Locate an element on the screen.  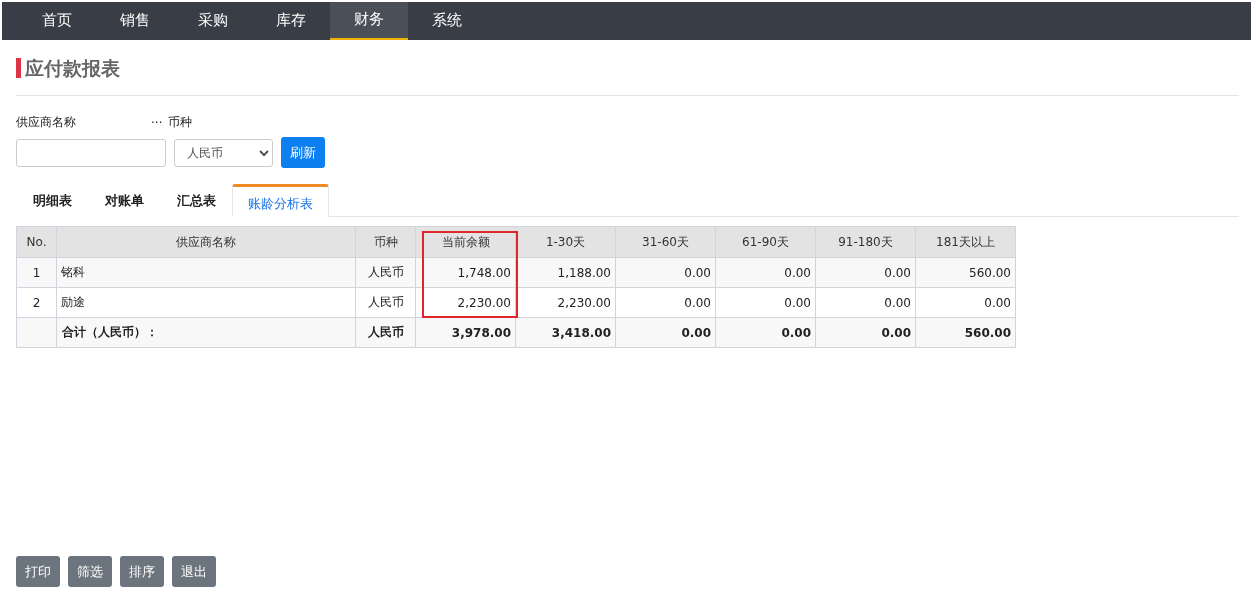
column-header: 31-60天 is located at coordinates (665, 242).